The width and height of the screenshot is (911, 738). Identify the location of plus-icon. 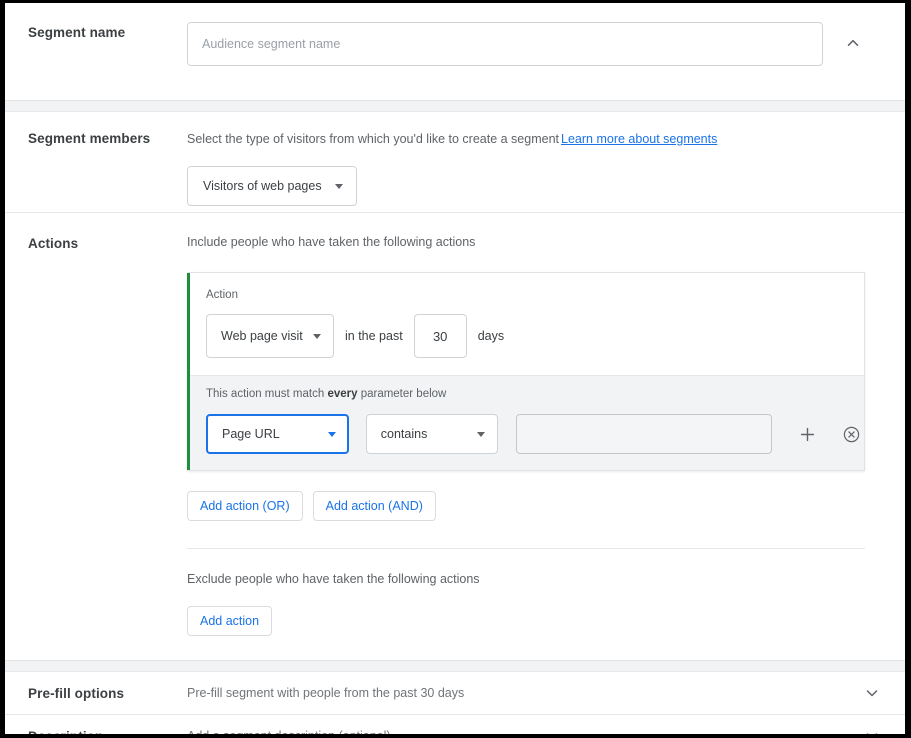
(808, 434).